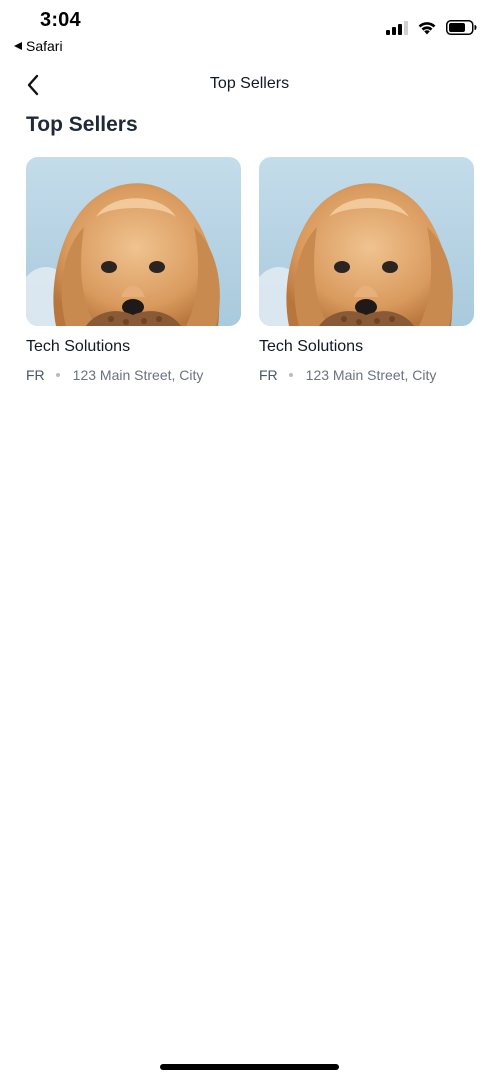 The image size is (499, 1080). What do you see at coordinates (397, 27) in the screenshot?
I see `cellular-signal-icon` at bounding box center [397, 27].